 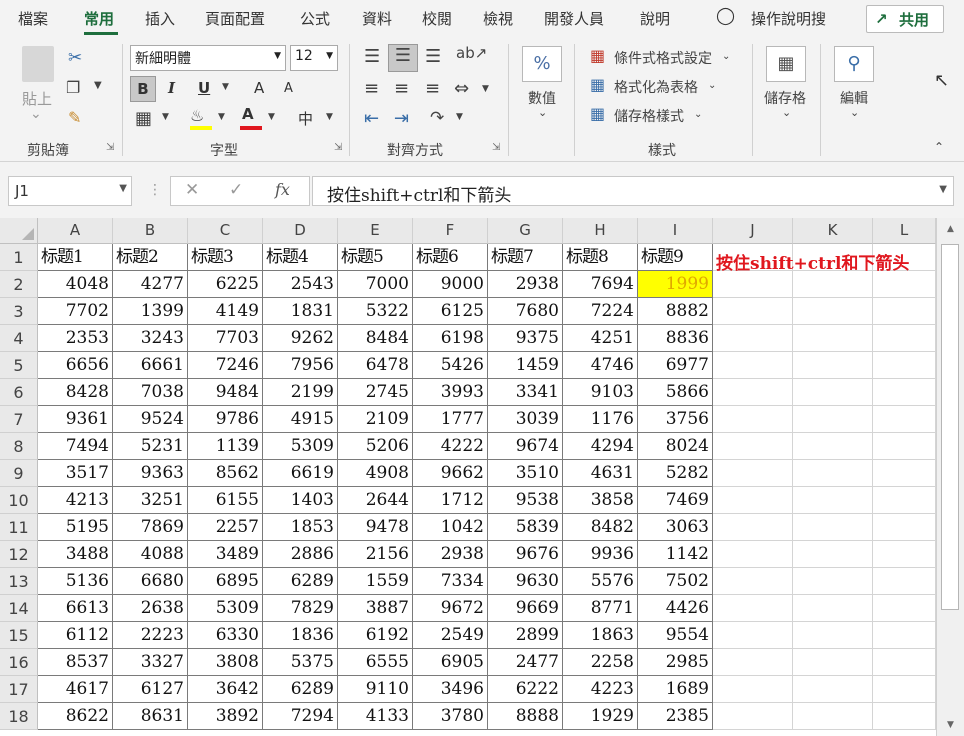 What do you see at coordinates (401, 118) in the screenshot?
I see `increase-indent-icon: ⇥` at bounding box center [401, 118].